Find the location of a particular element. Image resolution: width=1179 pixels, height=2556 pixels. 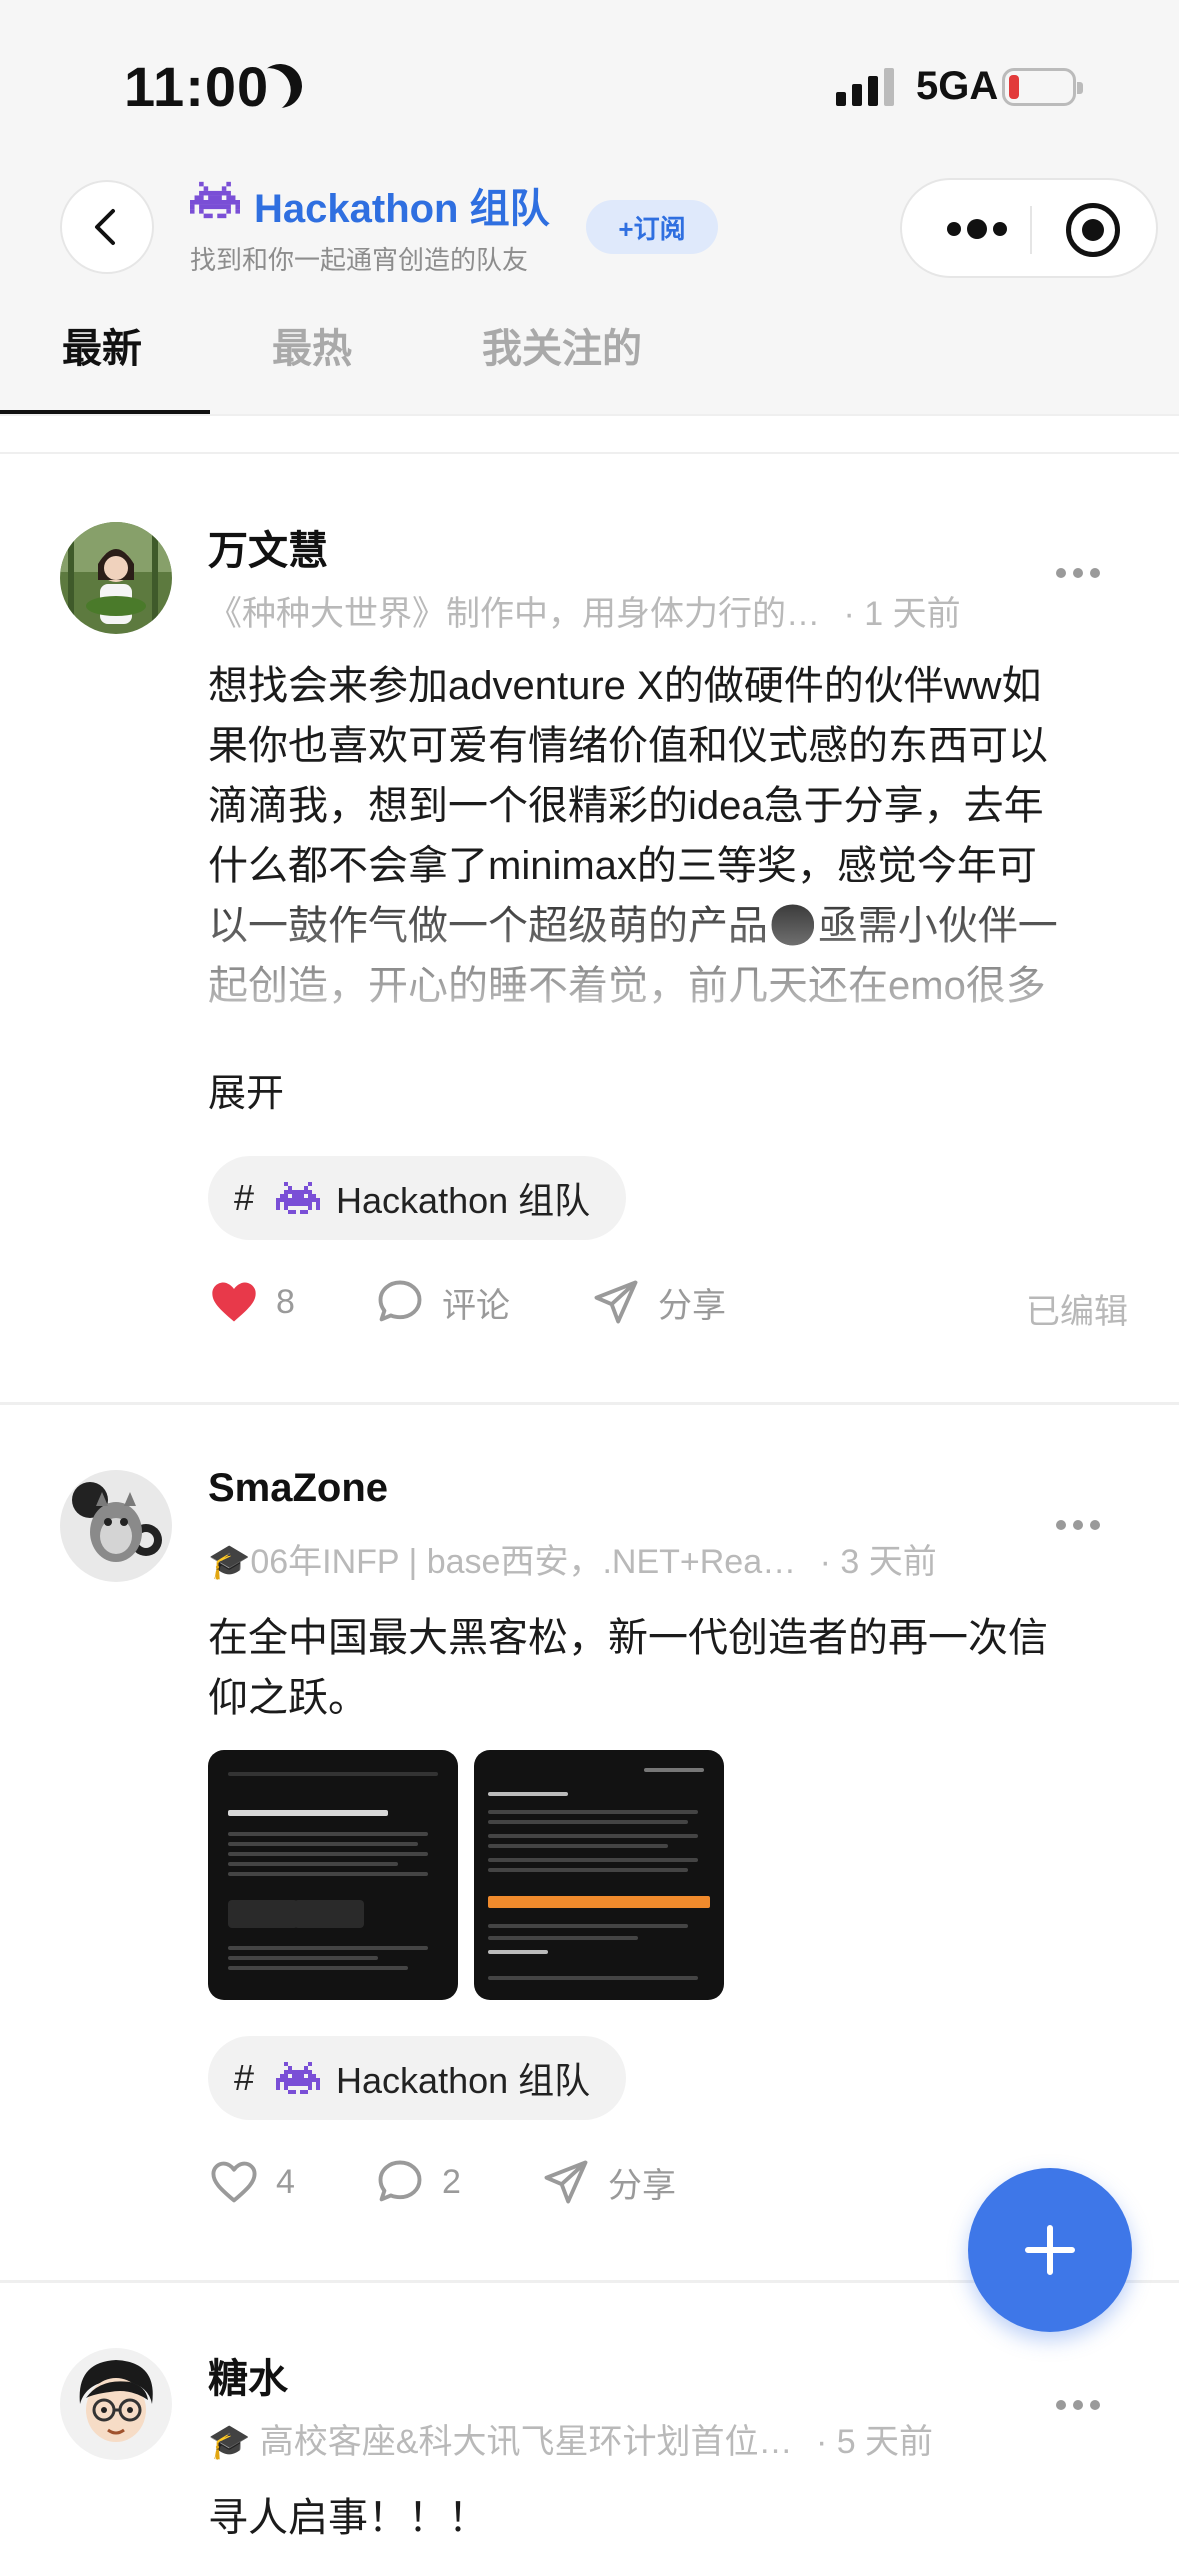

post-author: 糖水 is located at coordinates (248, 2375).